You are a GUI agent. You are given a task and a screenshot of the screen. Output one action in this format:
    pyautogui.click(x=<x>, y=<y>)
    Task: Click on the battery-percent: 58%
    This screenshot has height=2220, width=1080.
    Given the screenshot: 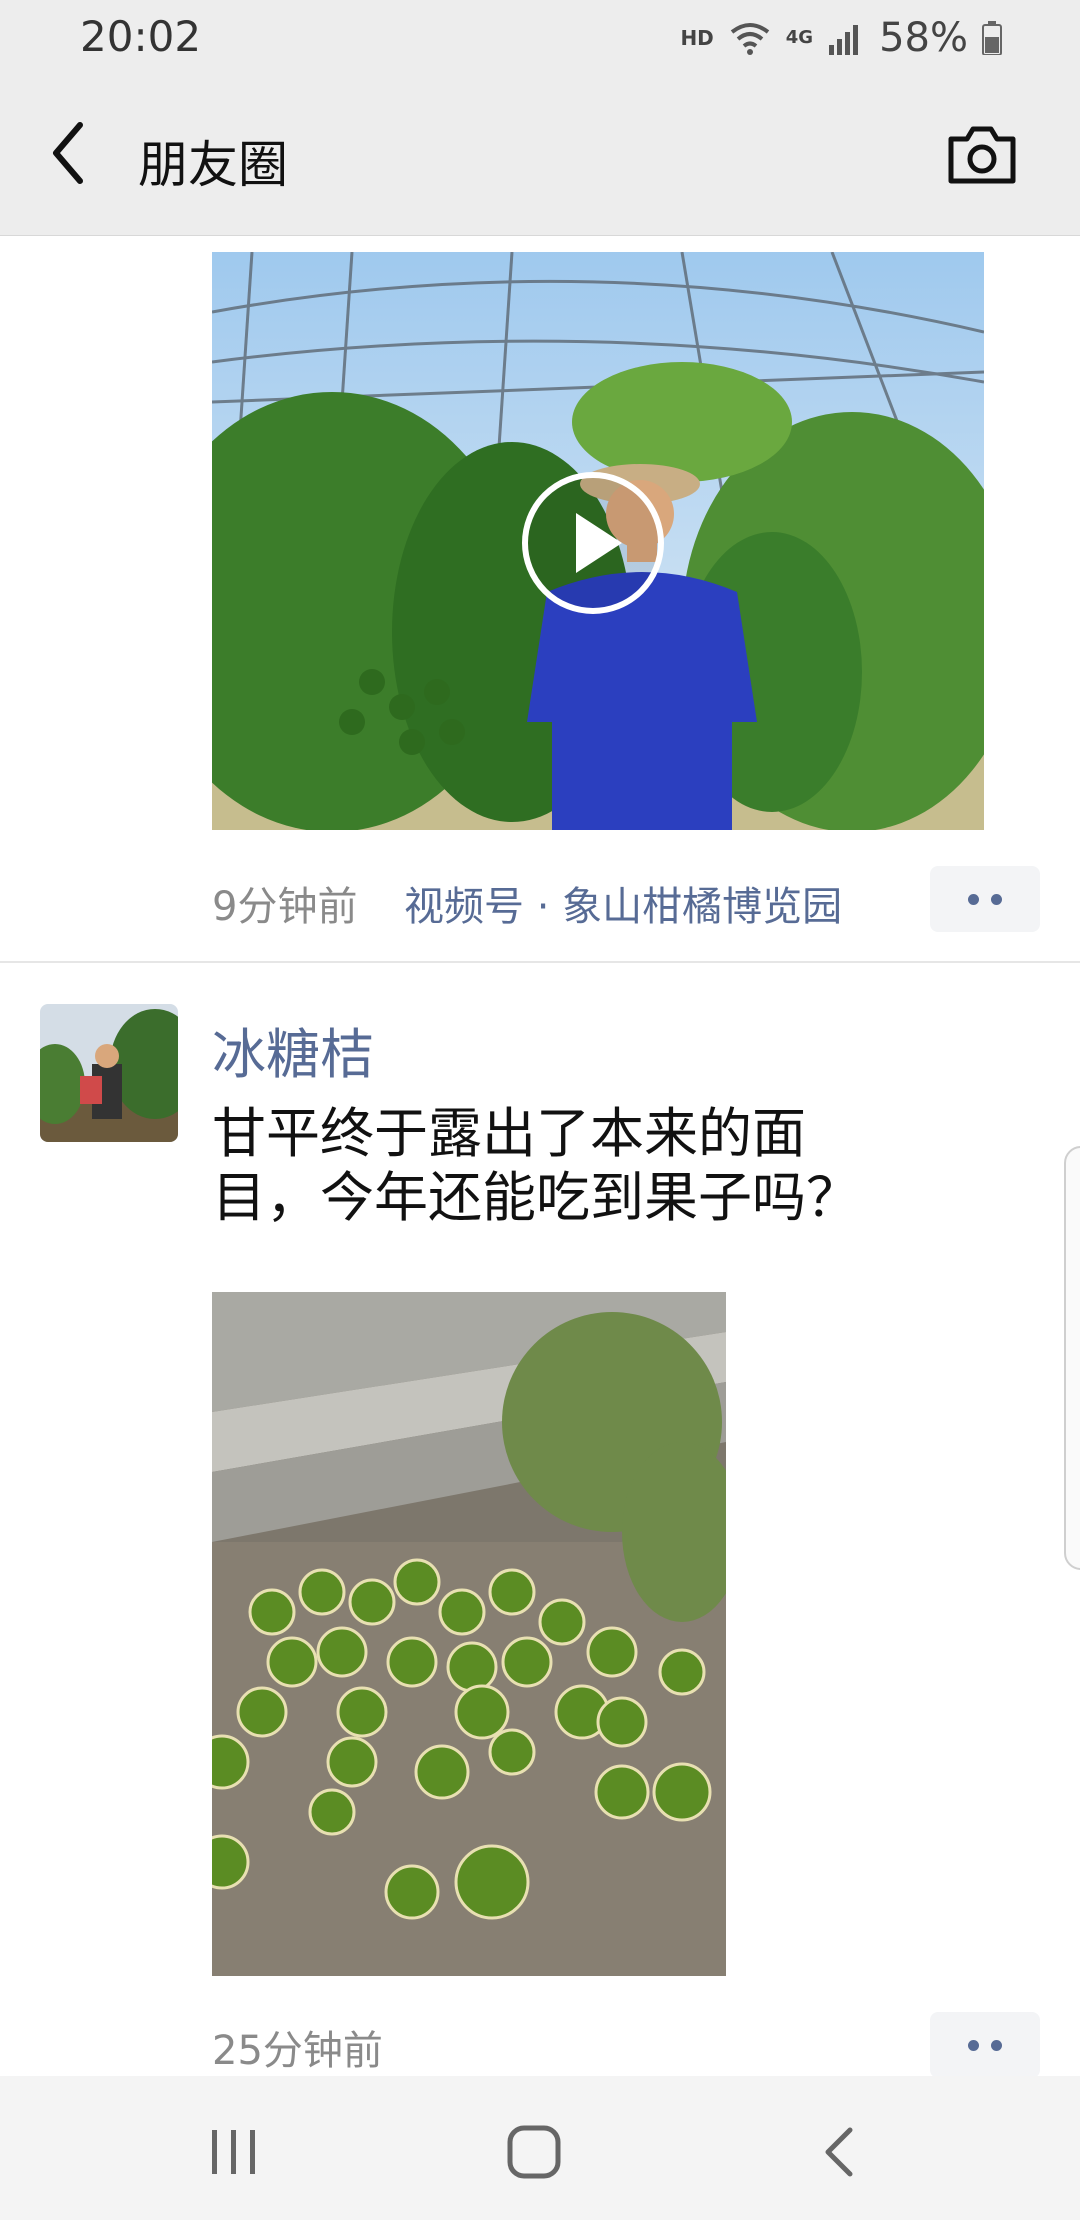 What is the action you would take?
    pyautogui.click(x=923, y=38)
    